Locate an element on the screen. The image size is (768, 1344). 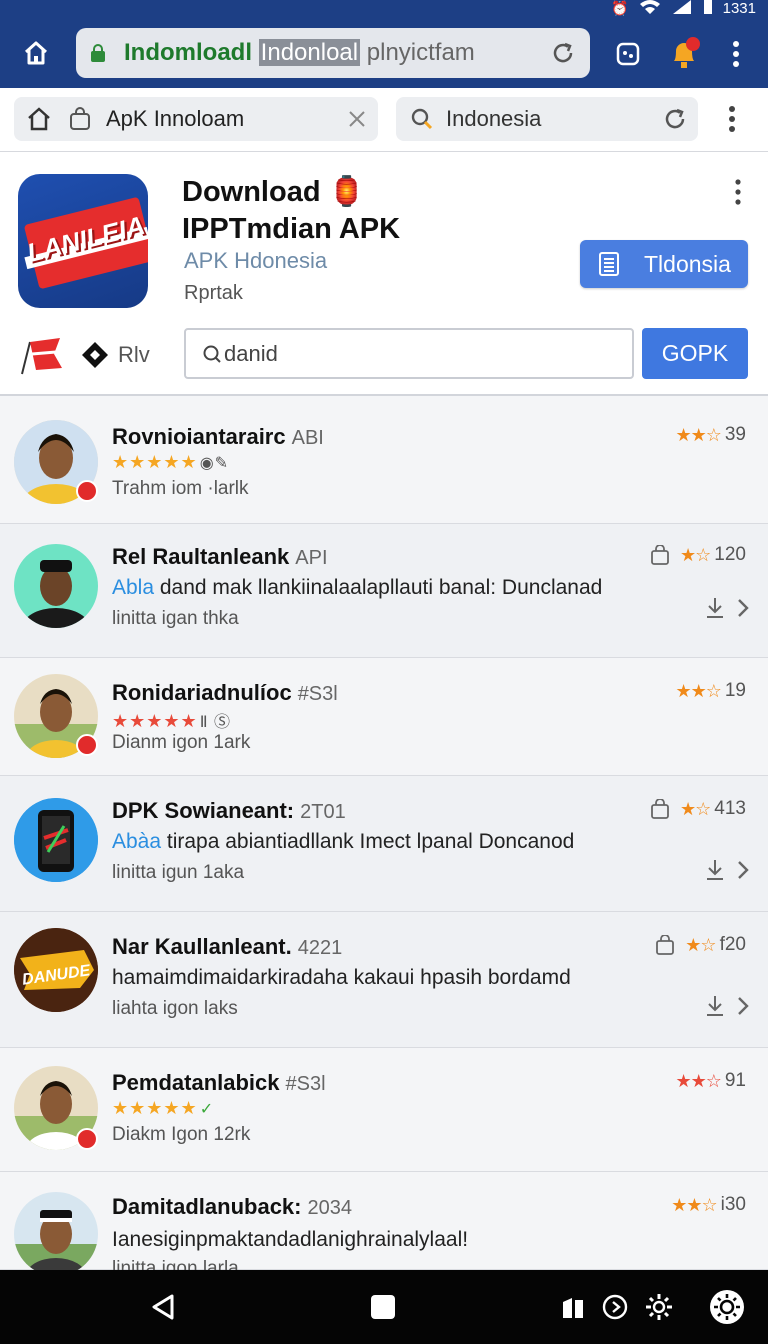
item-meta: linitta igun 1aka is located at coordinates (178, 872).